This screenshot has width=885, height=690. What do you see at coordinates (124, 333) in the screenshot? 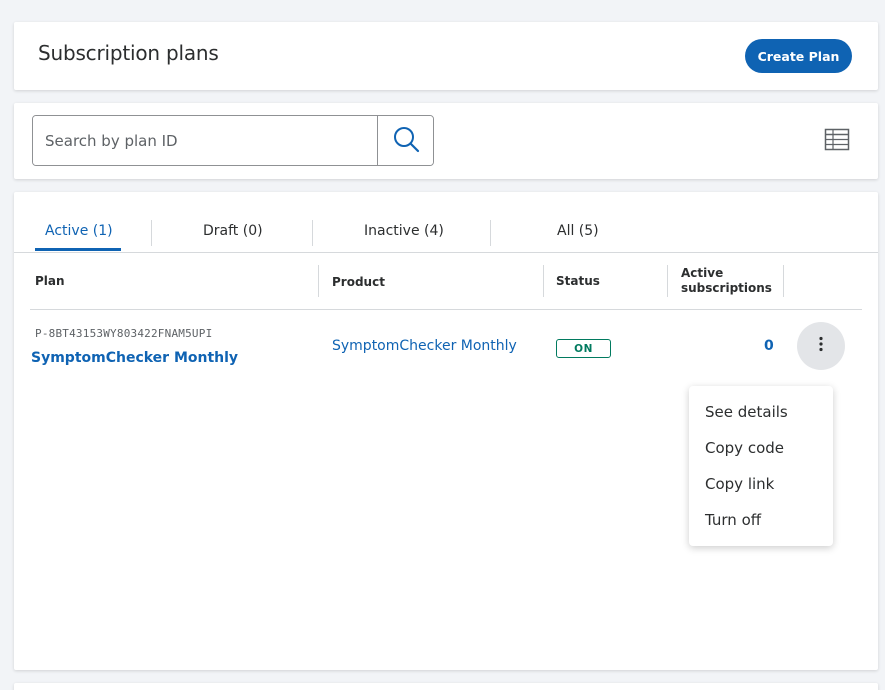
I see `plan-id: P-8BT43153WY803422FNAM5UPI` at bounding box center [124, 333].